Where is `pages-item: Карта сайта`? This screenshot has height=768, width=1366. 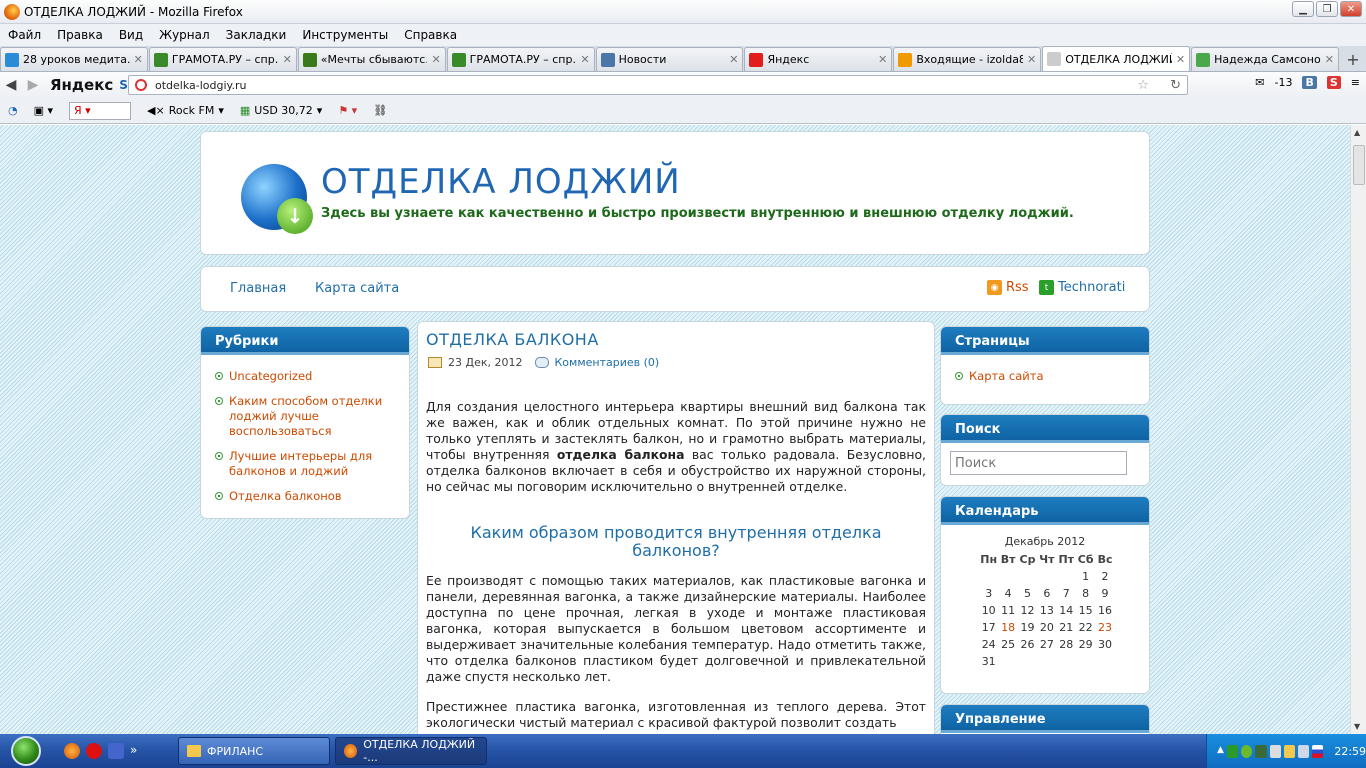
pages-item: Карта сайта is located at coordinates (1045, 376).